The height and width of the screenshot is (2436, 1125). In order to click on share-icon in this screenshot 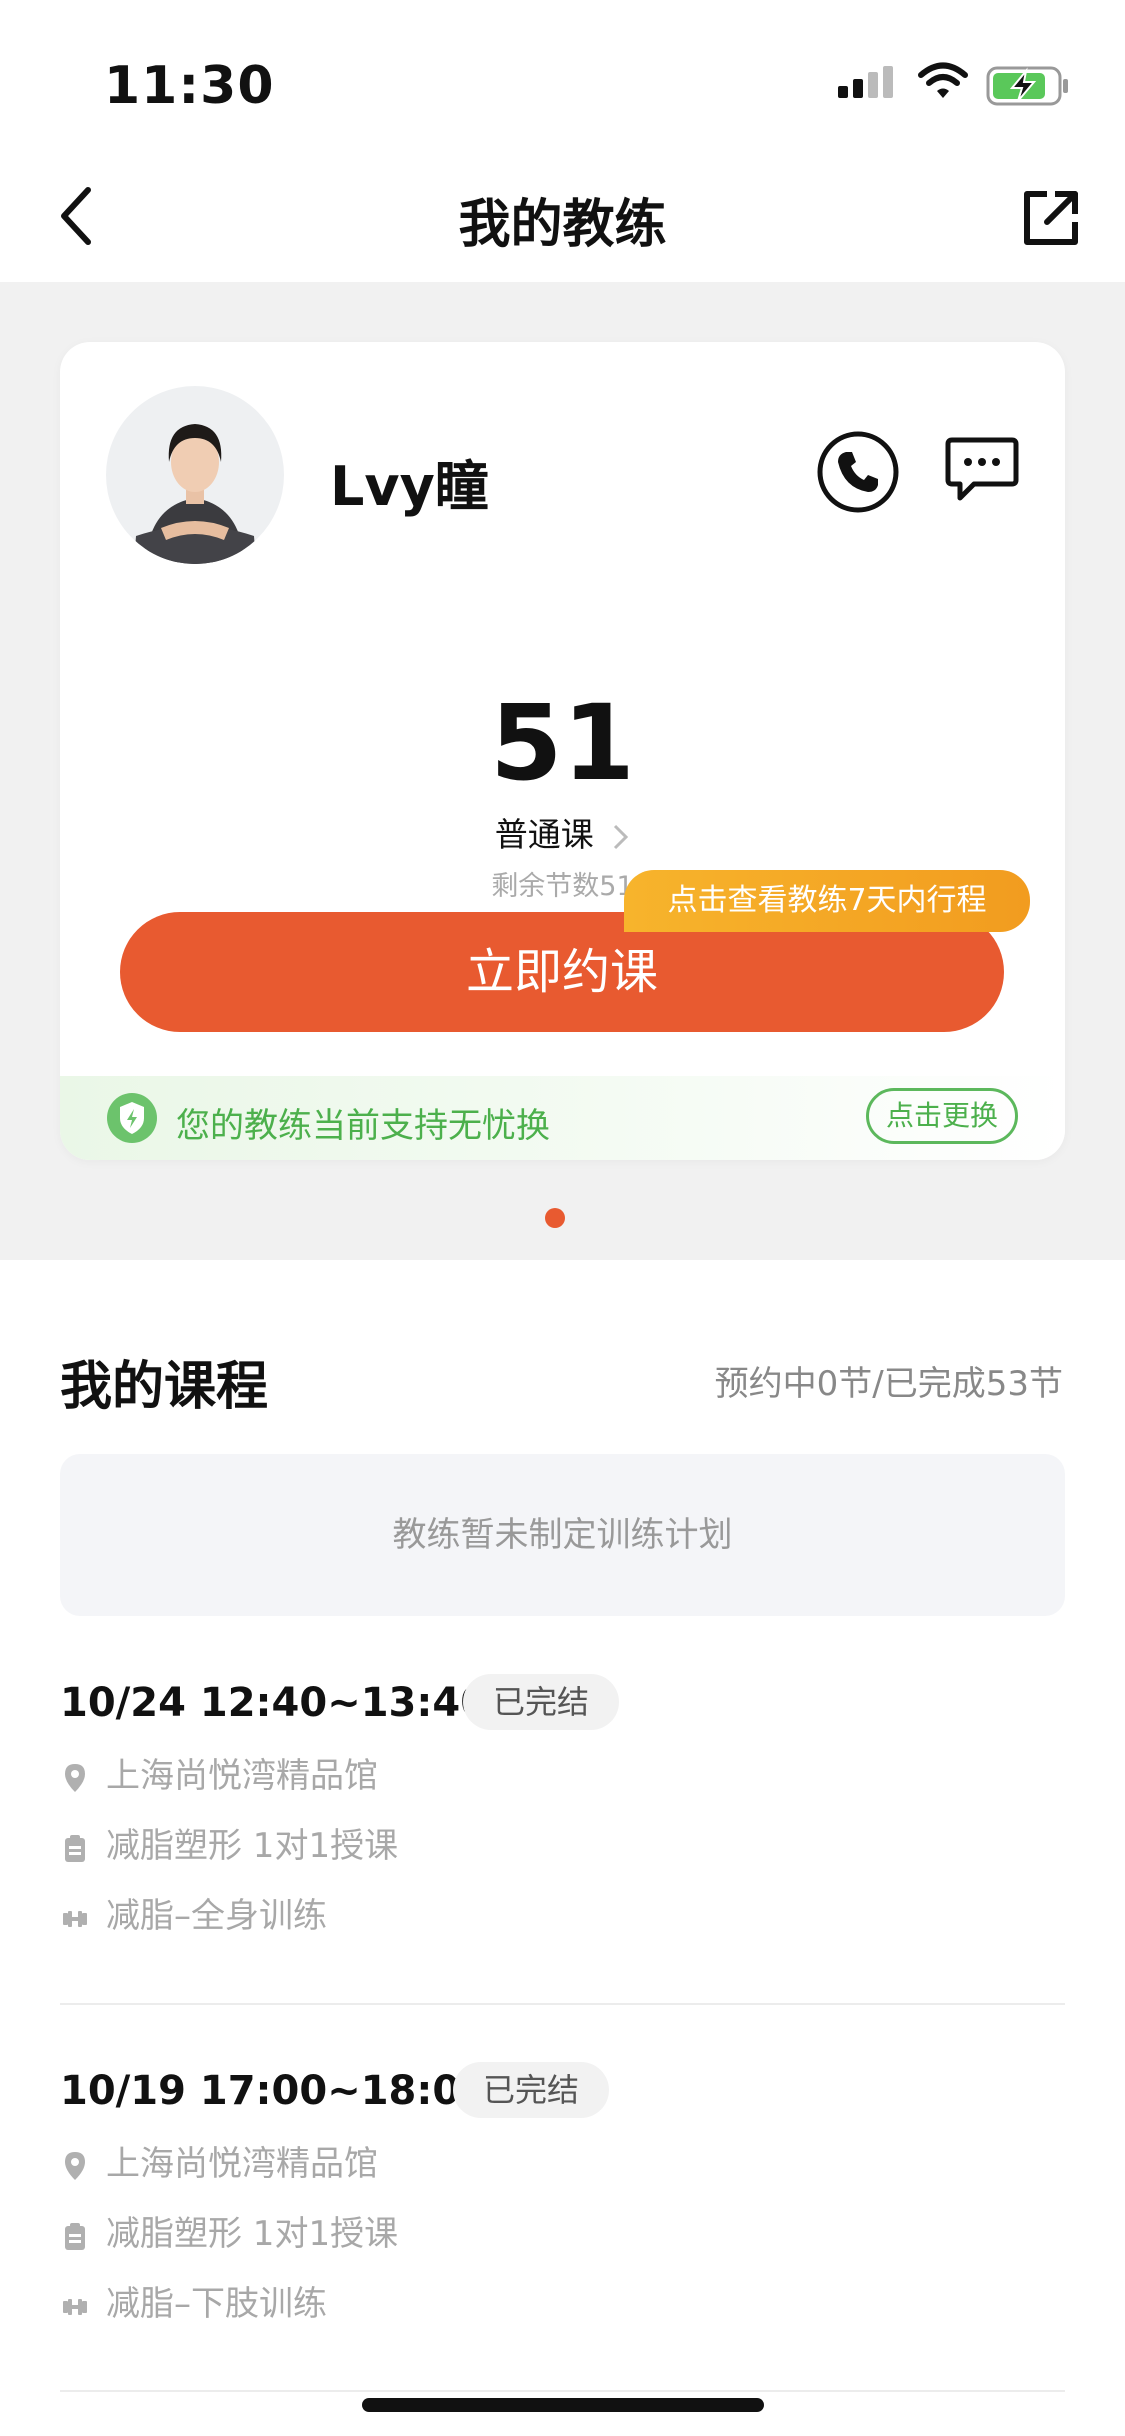, I will do `click(1051, 218)`.